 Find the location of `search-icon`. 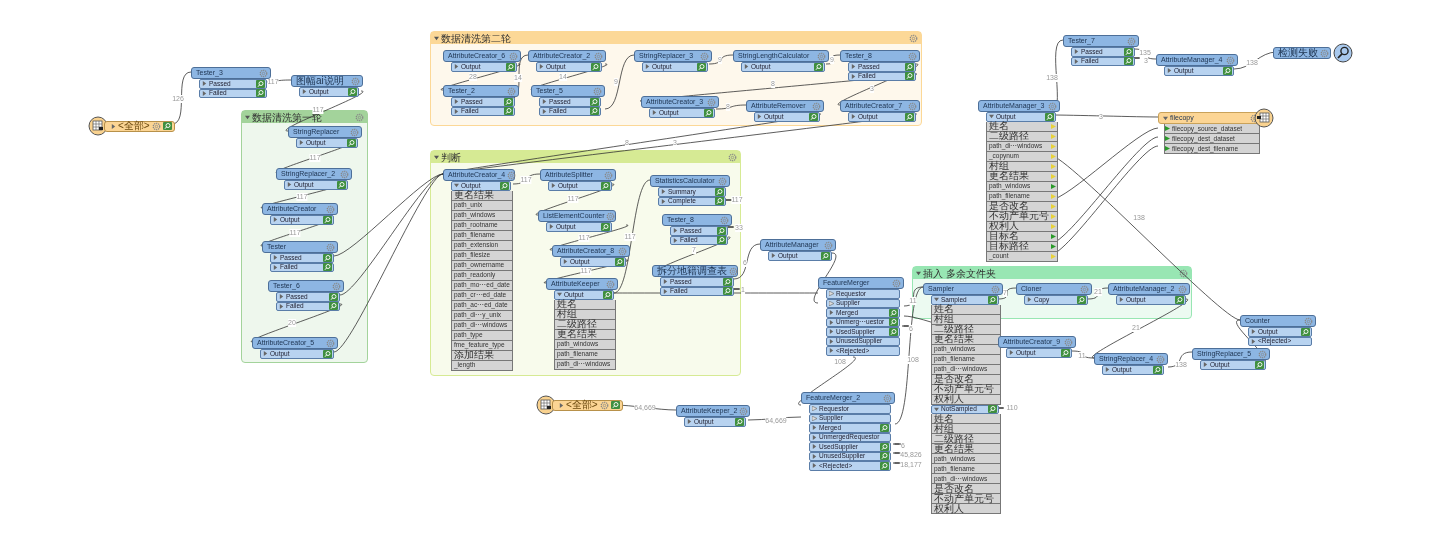

search-icon is located at coordinates (1343, 53).